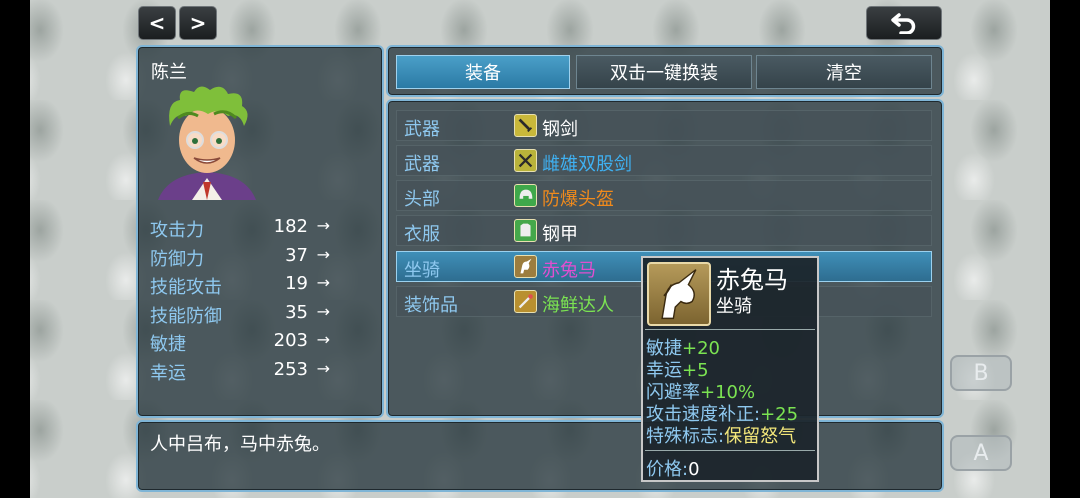 The image size is (1080, 498). I want to click on tab-label: 清空, so click(844, 73).